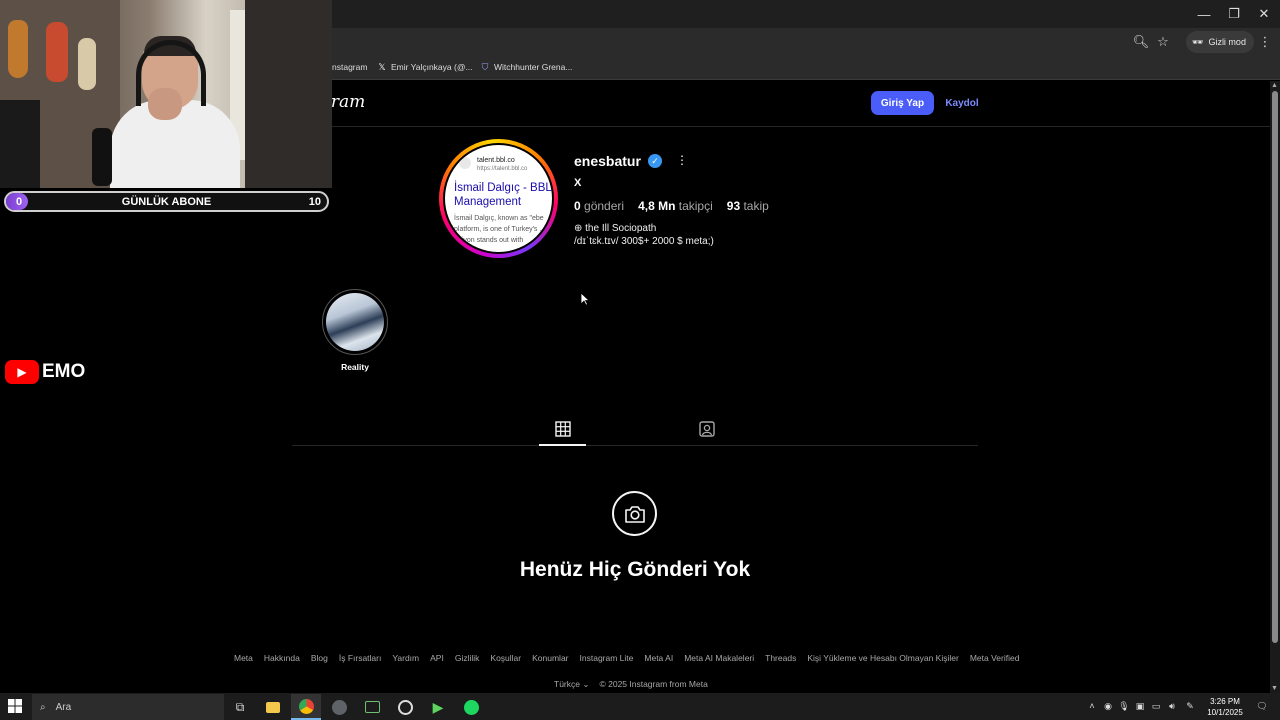  What do you see at coordinates (372, 707) in the screenshot?
I see `terminal-icon` at bounding box center [372, 707].